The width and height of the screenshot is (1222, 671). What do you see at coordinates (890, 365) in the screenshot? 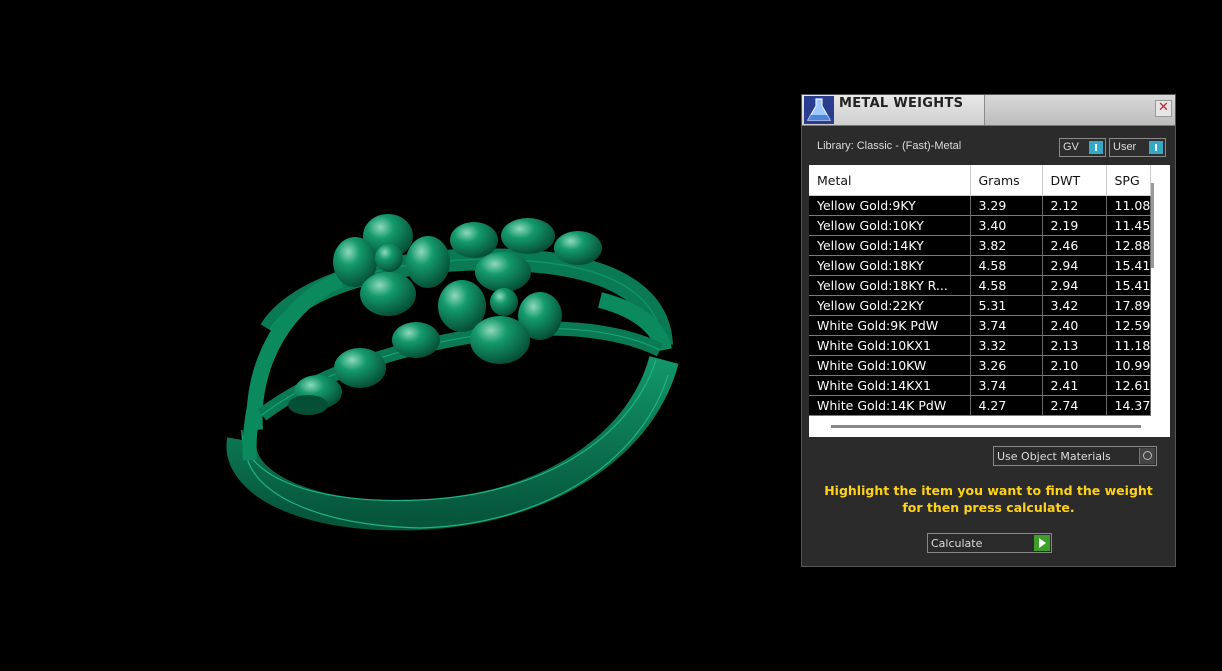
I see `cell-metal: White Gold:10KW` at bounding box center [890, 365].